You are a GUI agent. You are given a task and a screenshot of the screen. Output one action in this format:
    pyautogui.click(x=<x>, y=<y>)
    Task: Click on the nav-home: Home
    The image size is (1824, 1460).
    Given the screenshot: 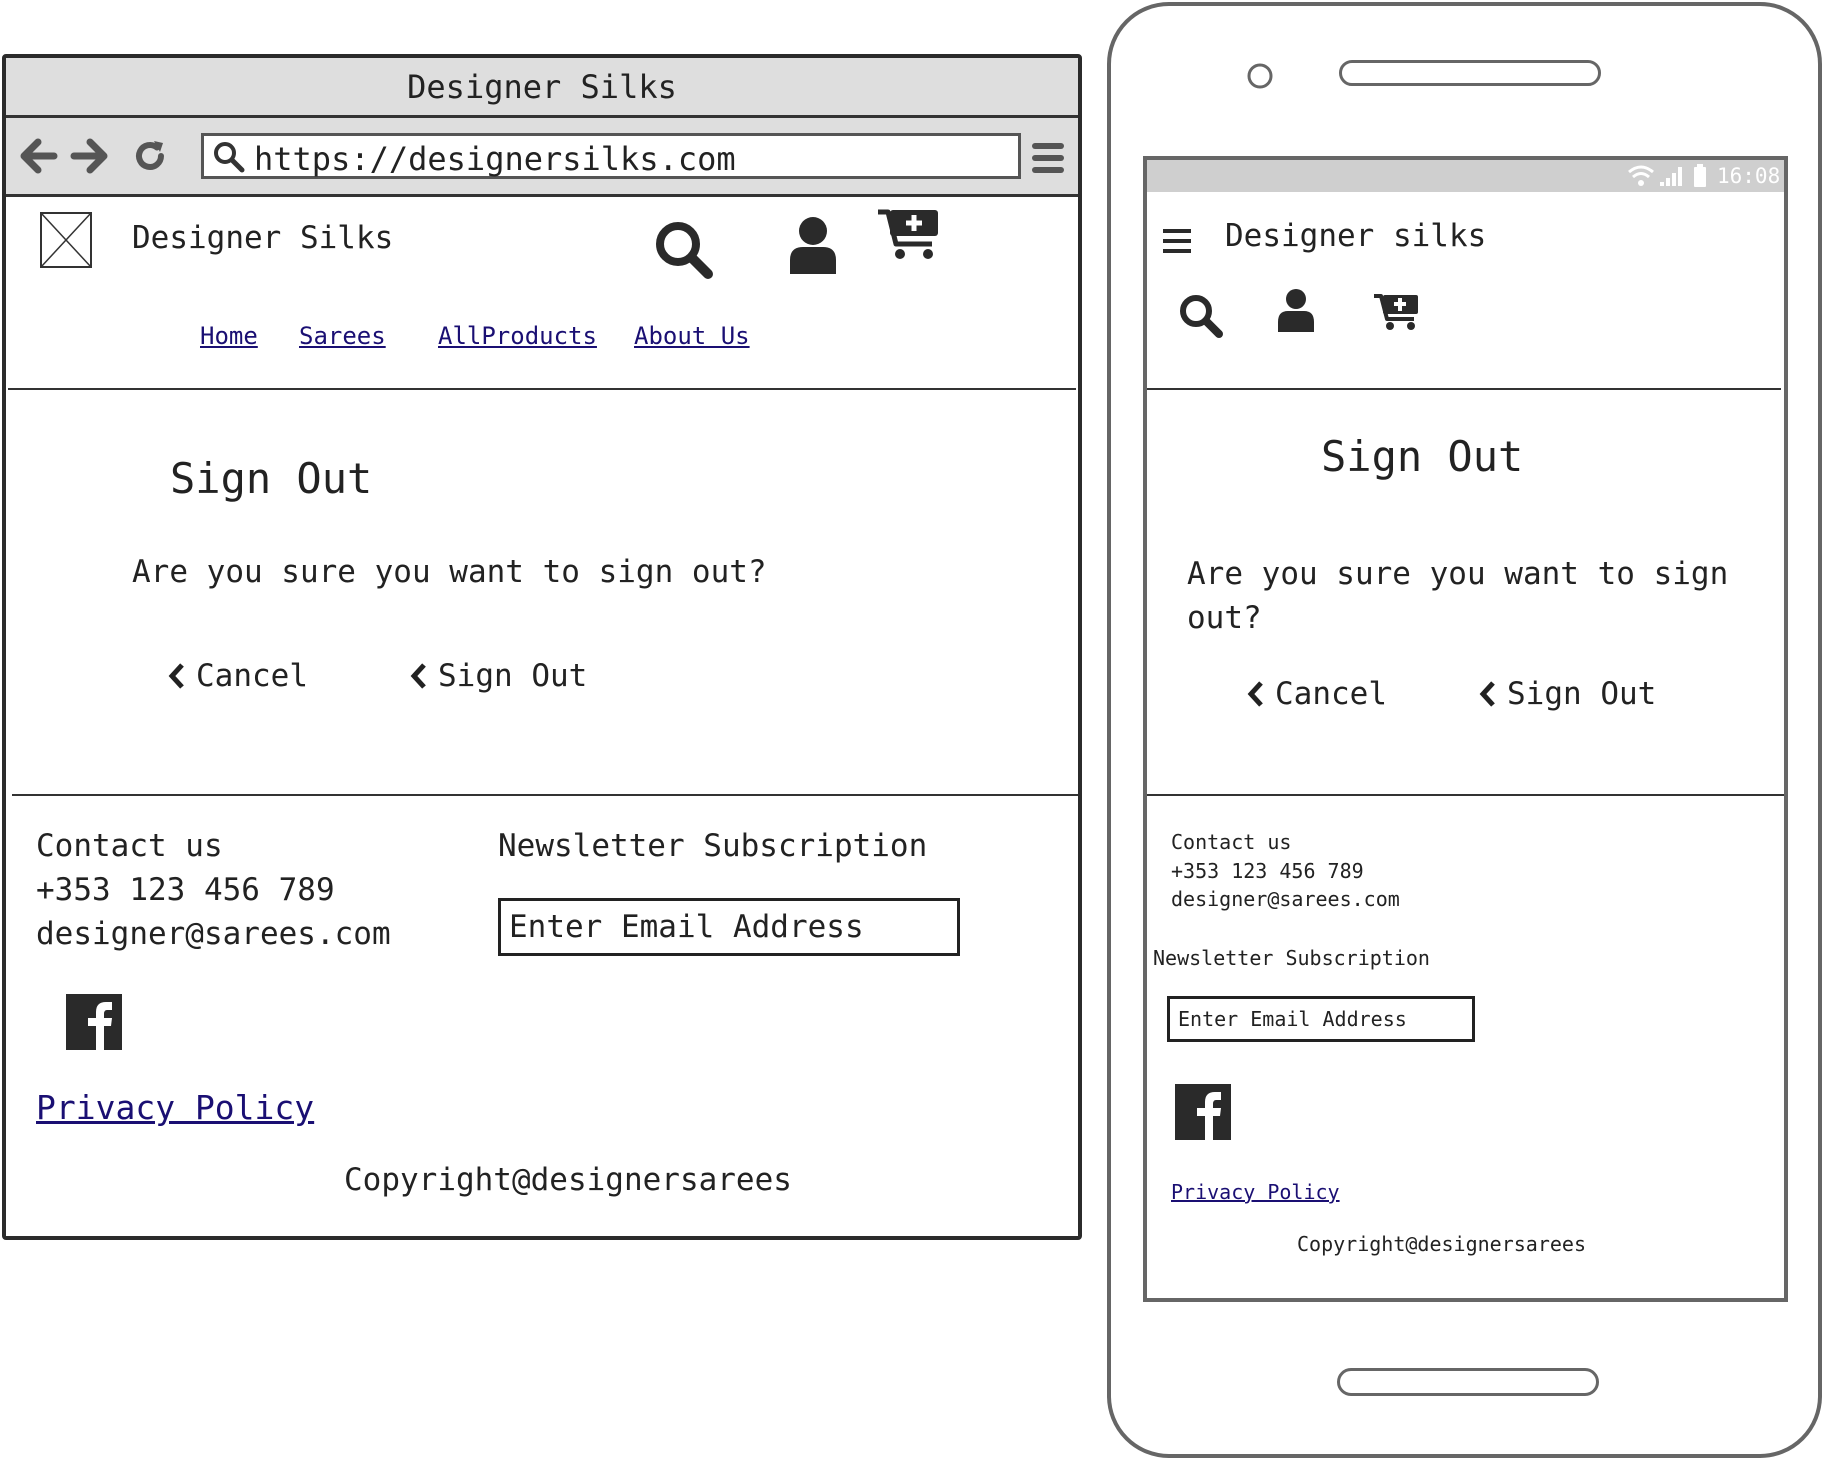 What is the action you would take?
    pyautogui.click(x=229, y=336)
    